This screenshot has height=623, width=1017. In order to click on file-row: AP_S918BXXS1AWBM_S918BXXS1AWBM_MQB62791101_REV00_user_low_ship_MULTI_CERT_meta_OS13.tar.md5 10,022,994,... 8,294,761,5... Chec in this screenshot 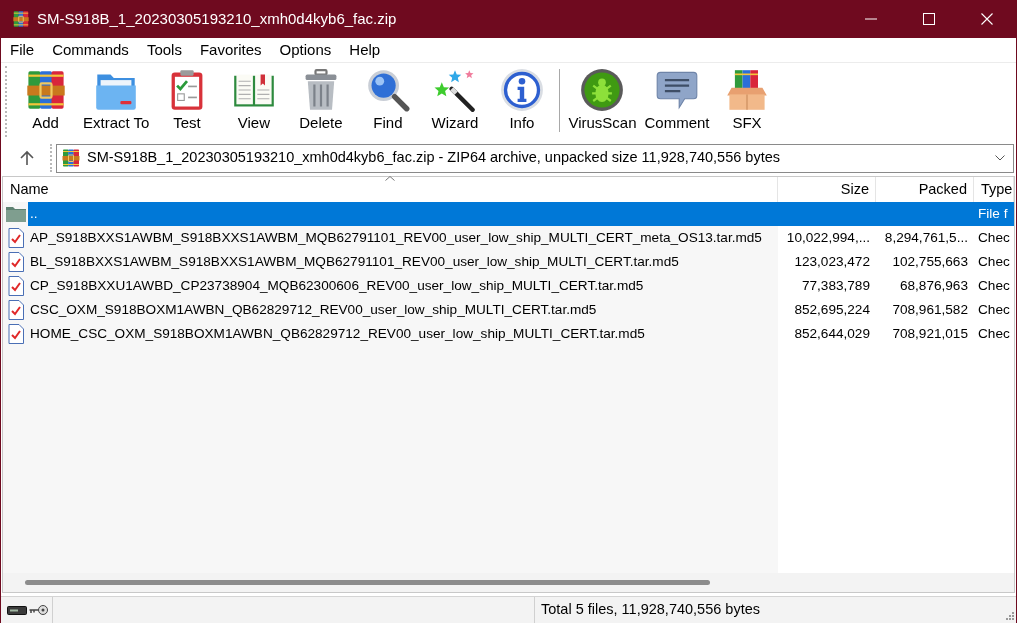, I will do `click(521, 238)`.